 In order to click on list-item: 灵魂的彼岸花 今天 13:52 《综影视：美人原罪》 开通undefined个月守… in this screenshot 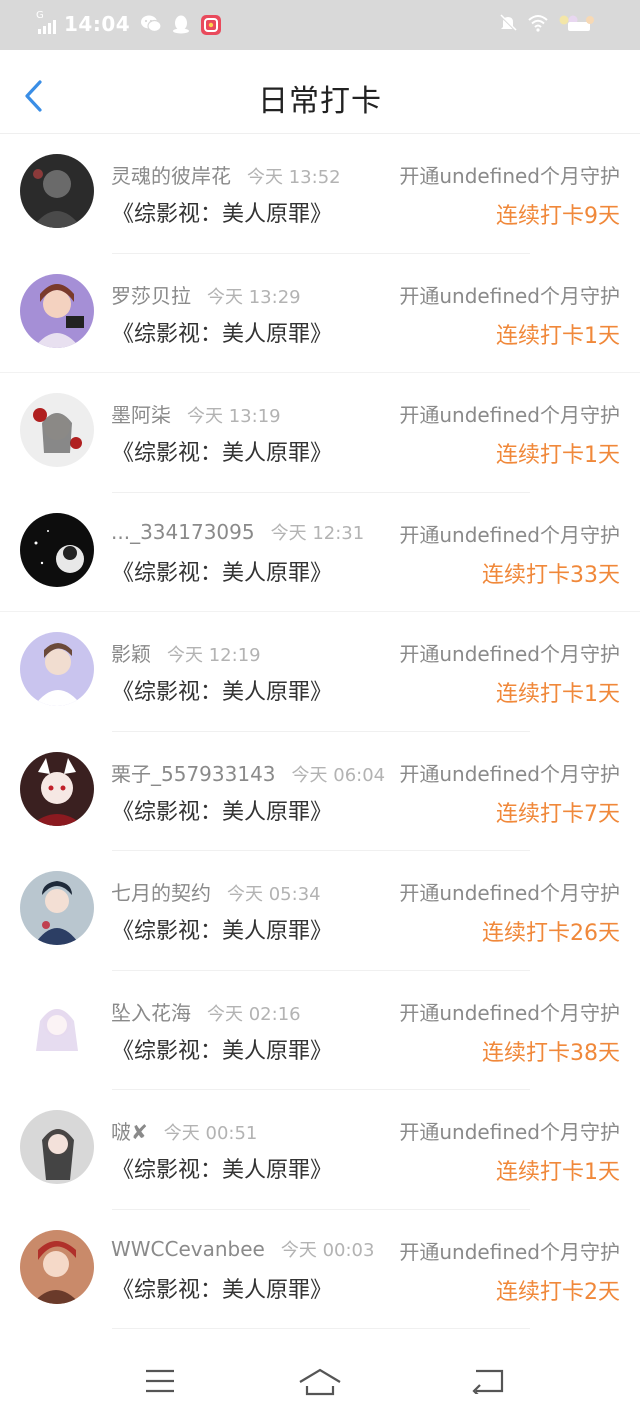, I will do `click(320, 194)`.